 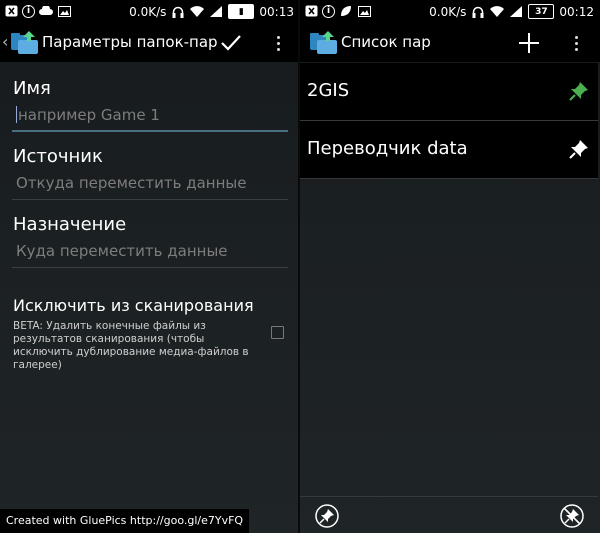 I want to click on action-bar: ‹ Параметры папок-пар, so click(x=150, y=43).